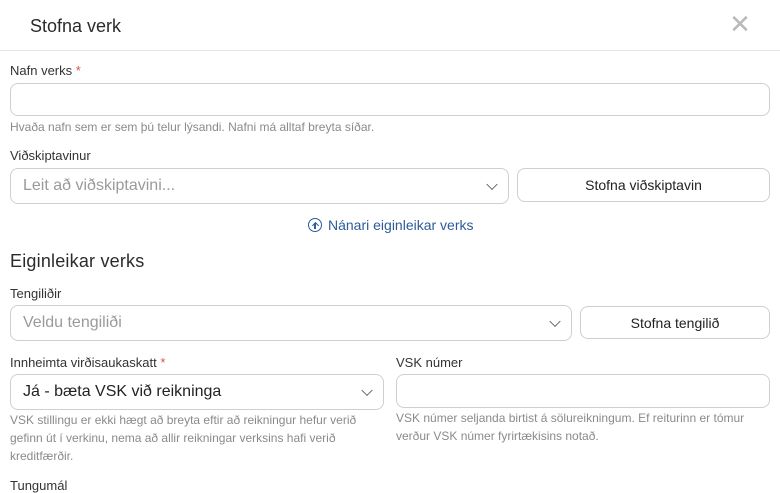  I want to click on contacts-placeholder: Veldu tengiliði, so click(72, 322).